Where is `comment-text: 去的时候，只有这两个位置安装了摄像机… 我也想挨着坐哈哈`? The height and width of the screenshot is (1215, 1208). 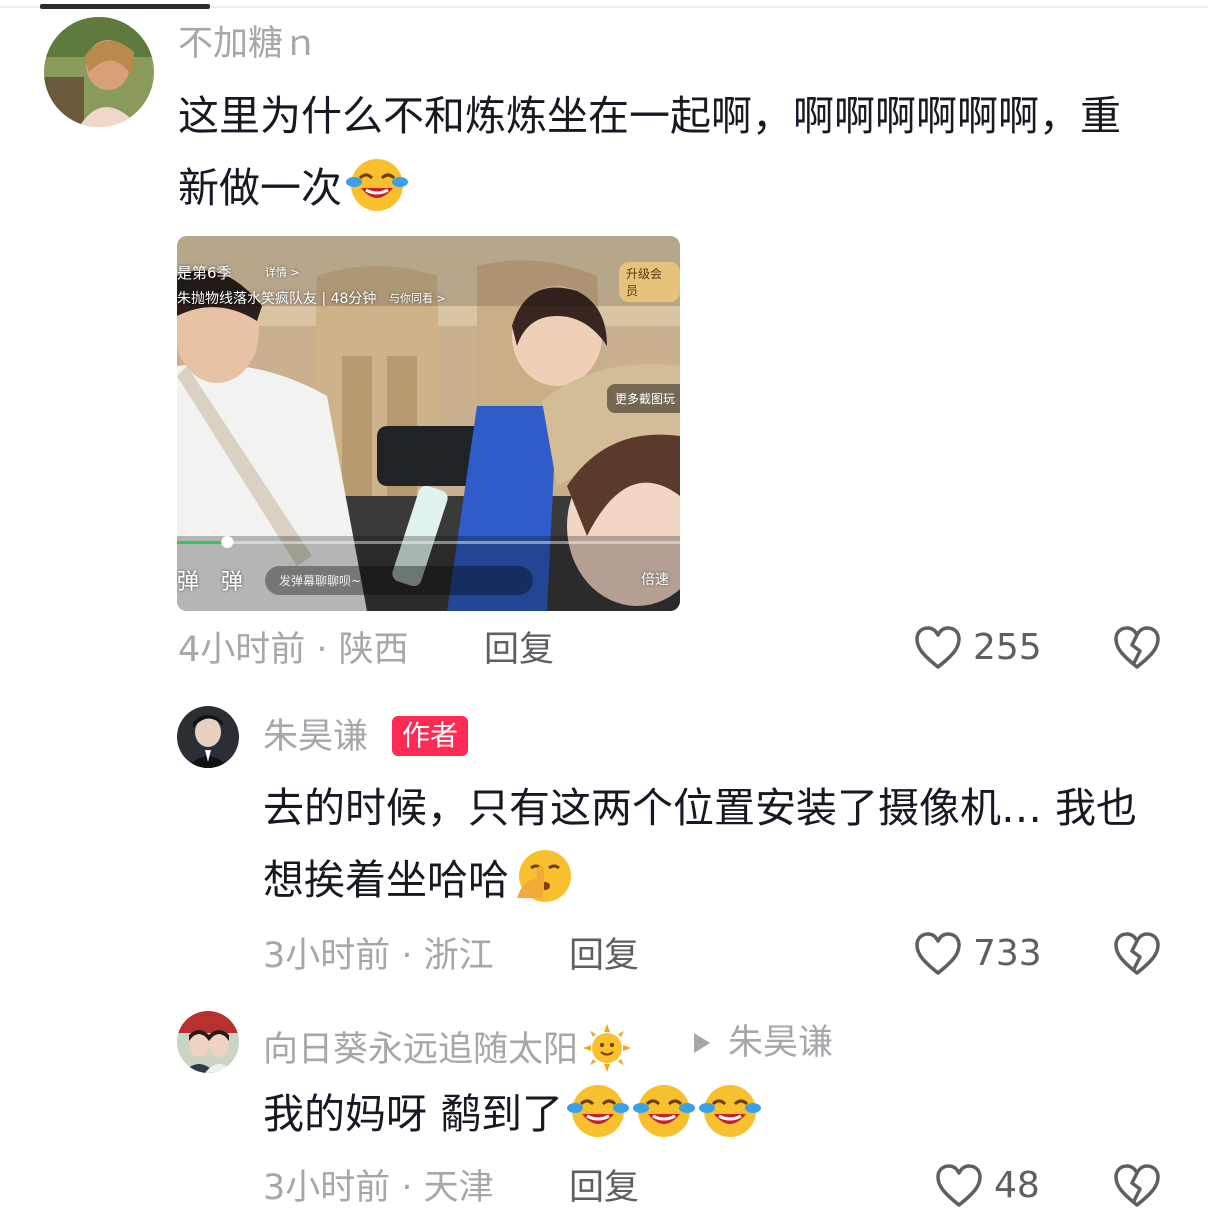
comment-text: 去的时候，只有这两个位置安装了摄像机… 我也想挨着坐哈哈 is located at coordinates (713, 849).